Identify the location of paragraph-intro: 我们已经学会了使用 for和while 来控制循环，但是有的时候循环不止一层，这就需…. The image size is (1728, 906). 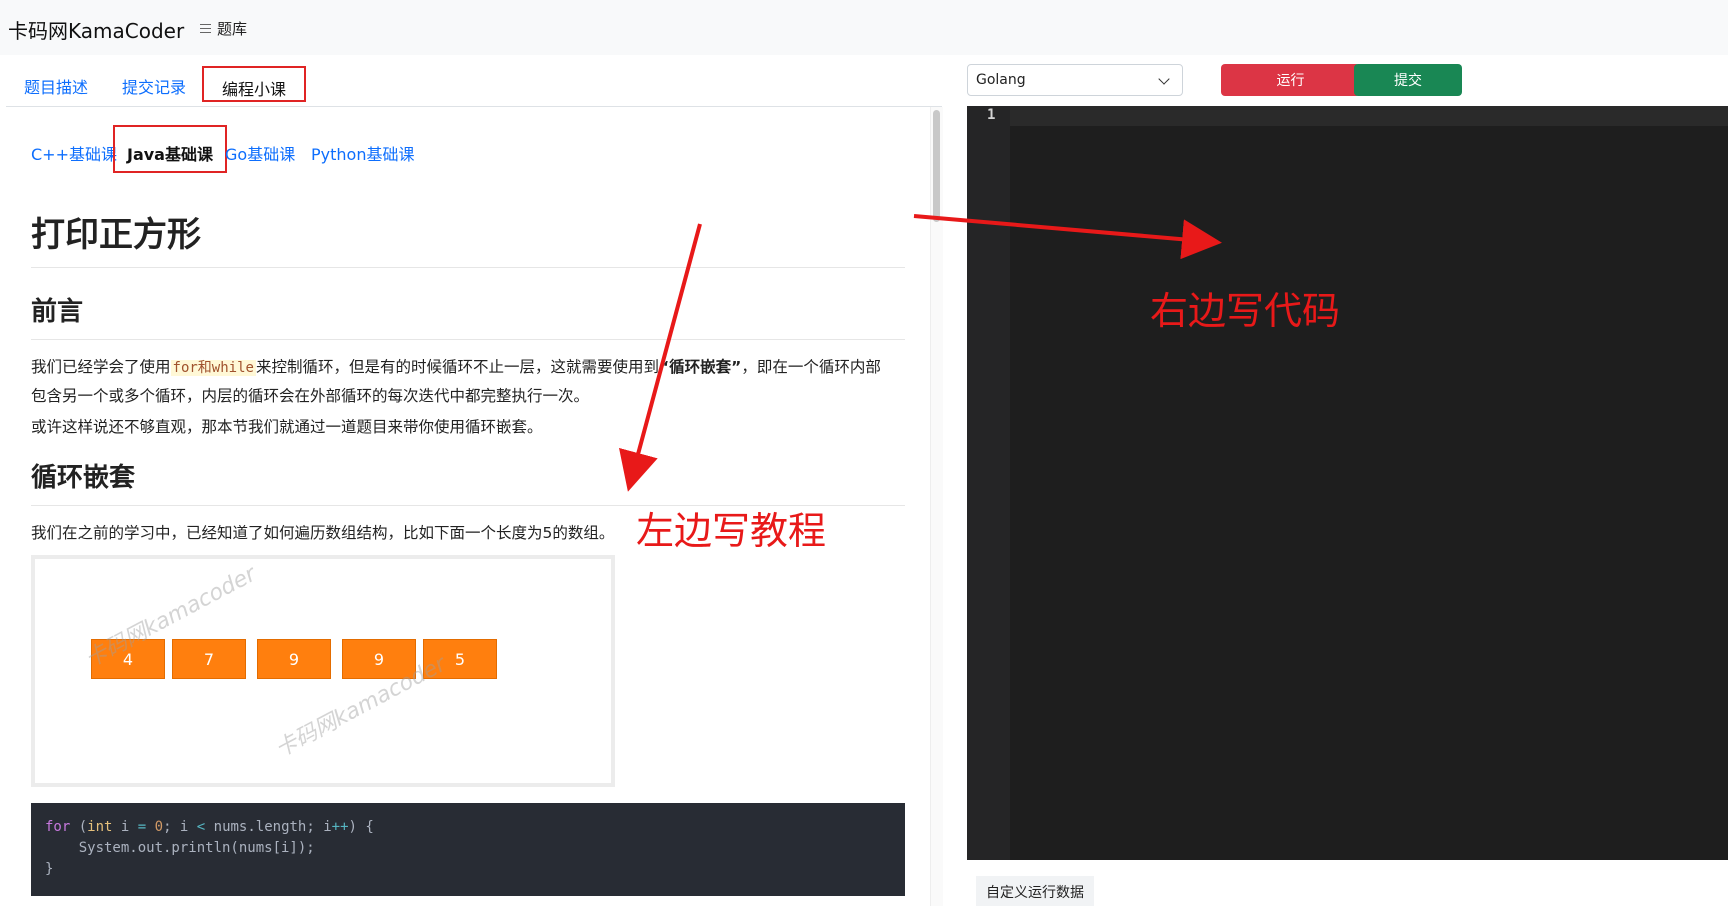
(456, 381).